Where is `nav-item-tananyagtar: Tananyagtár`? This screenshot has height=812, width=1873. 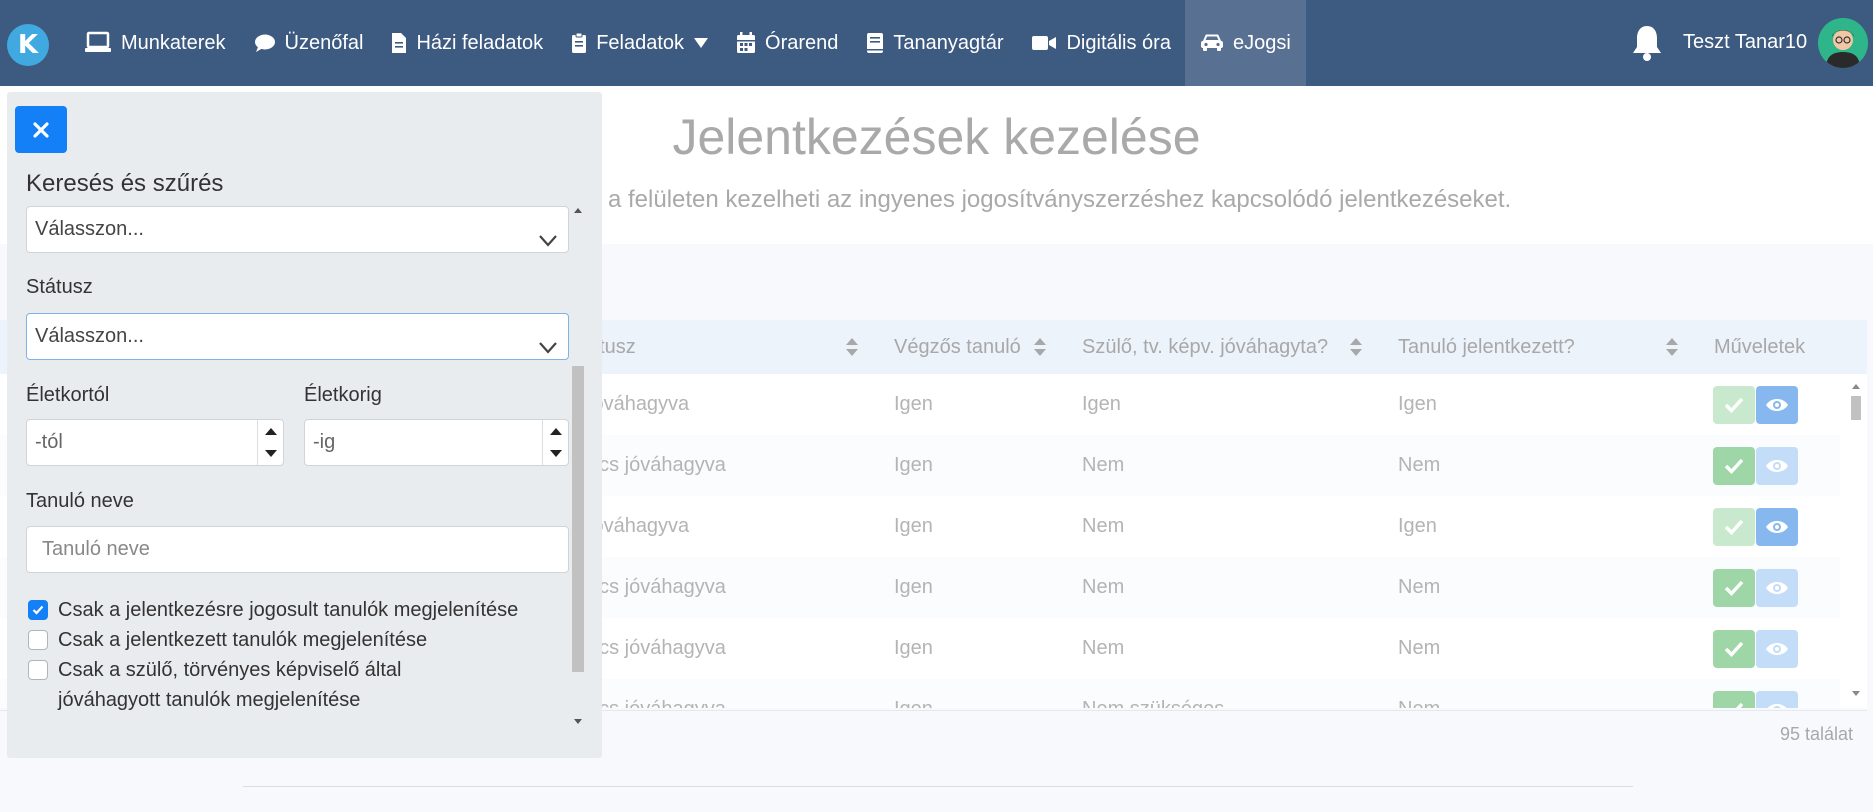
nav-item-tananyagtar: Tananyagtár is located at coordinates (934, 43).